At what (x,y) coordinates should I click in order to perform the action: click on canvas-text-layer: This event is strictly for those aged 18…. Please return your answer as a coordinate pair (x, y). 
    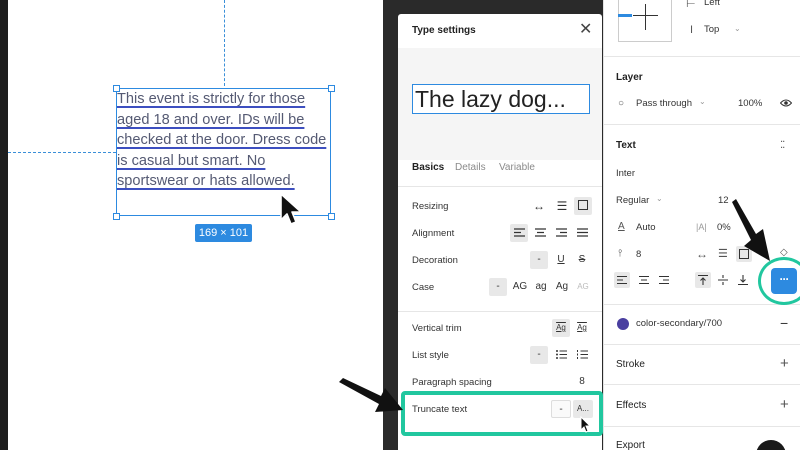
    Looking at the image, I should click on (224, 140).